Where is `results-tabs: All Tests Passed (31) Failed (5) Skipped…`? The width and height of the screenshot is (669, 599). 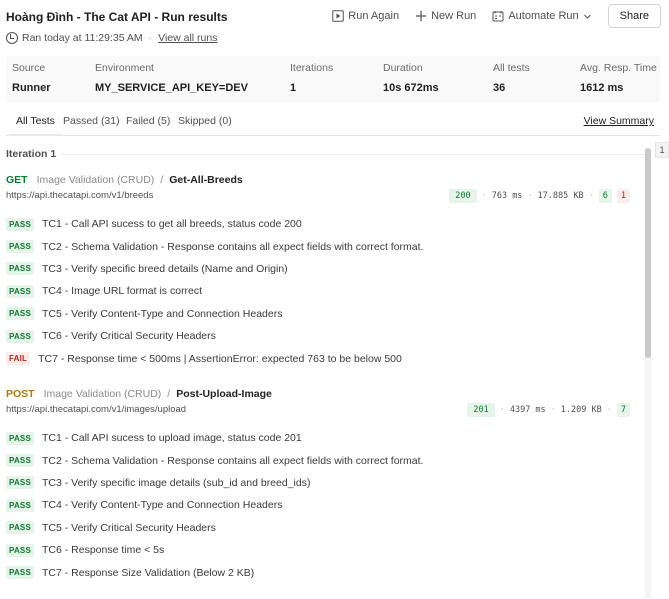 results-tabs: All Tests Passed (31) Failed (5) Skipped… is located at coordinates (333, 124).